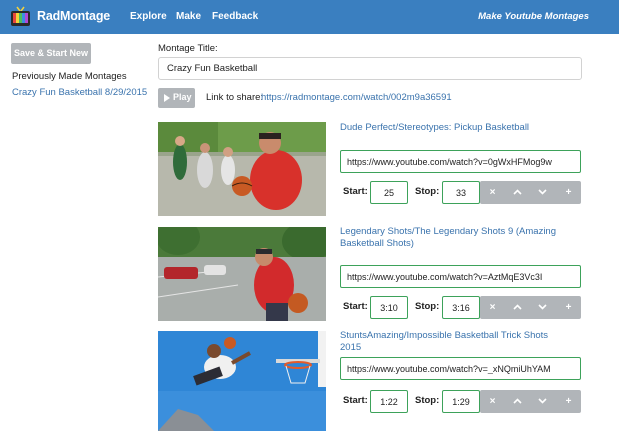  What do you see at coordinates (79, 92) in the screenshot?
I see `previous-montage-link: Crazy Fun Basketball 8/29/2015` at bounding box center [79, 92].